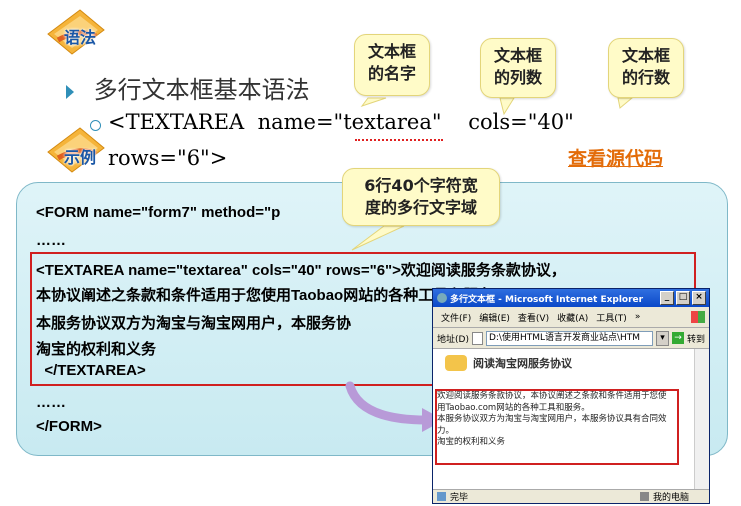 The width and height of the screenshot is (741, 506). What do you see at coordinates (456, 317) in the screenshot?
I see `menu-file: 文件(F)` at bounding box center [456, 317].